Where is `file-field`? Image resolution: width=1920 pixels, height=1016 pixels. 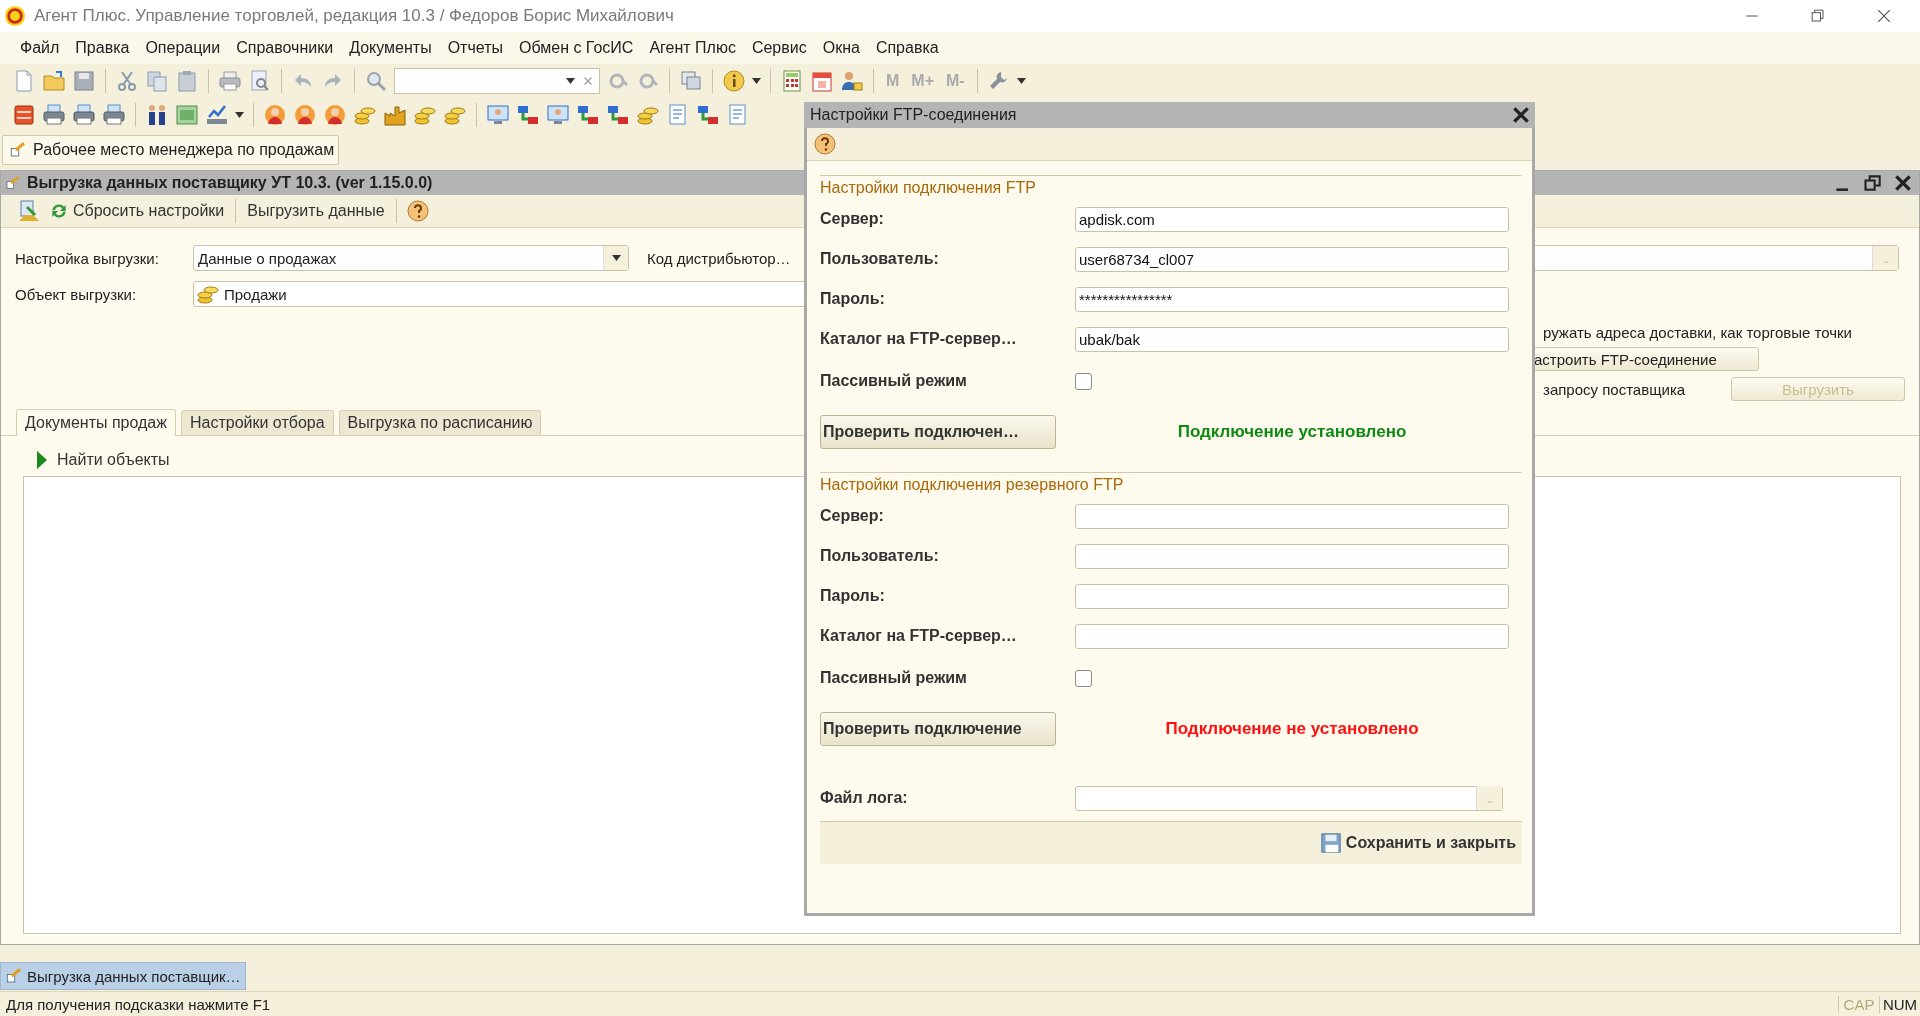
file-field is located at coordinates (1289, 798).